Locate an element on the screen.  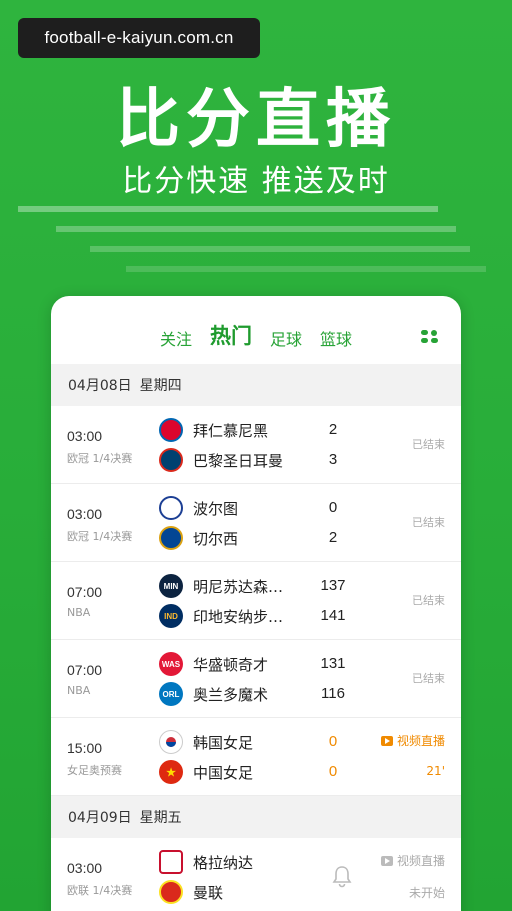
date-header: 04月08日 星期四 is located at coordinates (256, 385).